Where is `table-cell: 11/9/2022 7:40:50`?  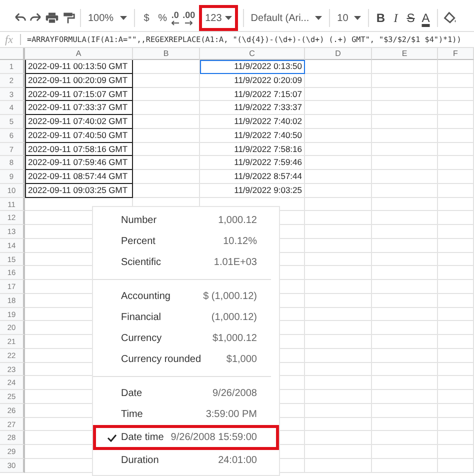 table-cell: 11/9/2022 7:40:50 is located at coordinates (252, 135).